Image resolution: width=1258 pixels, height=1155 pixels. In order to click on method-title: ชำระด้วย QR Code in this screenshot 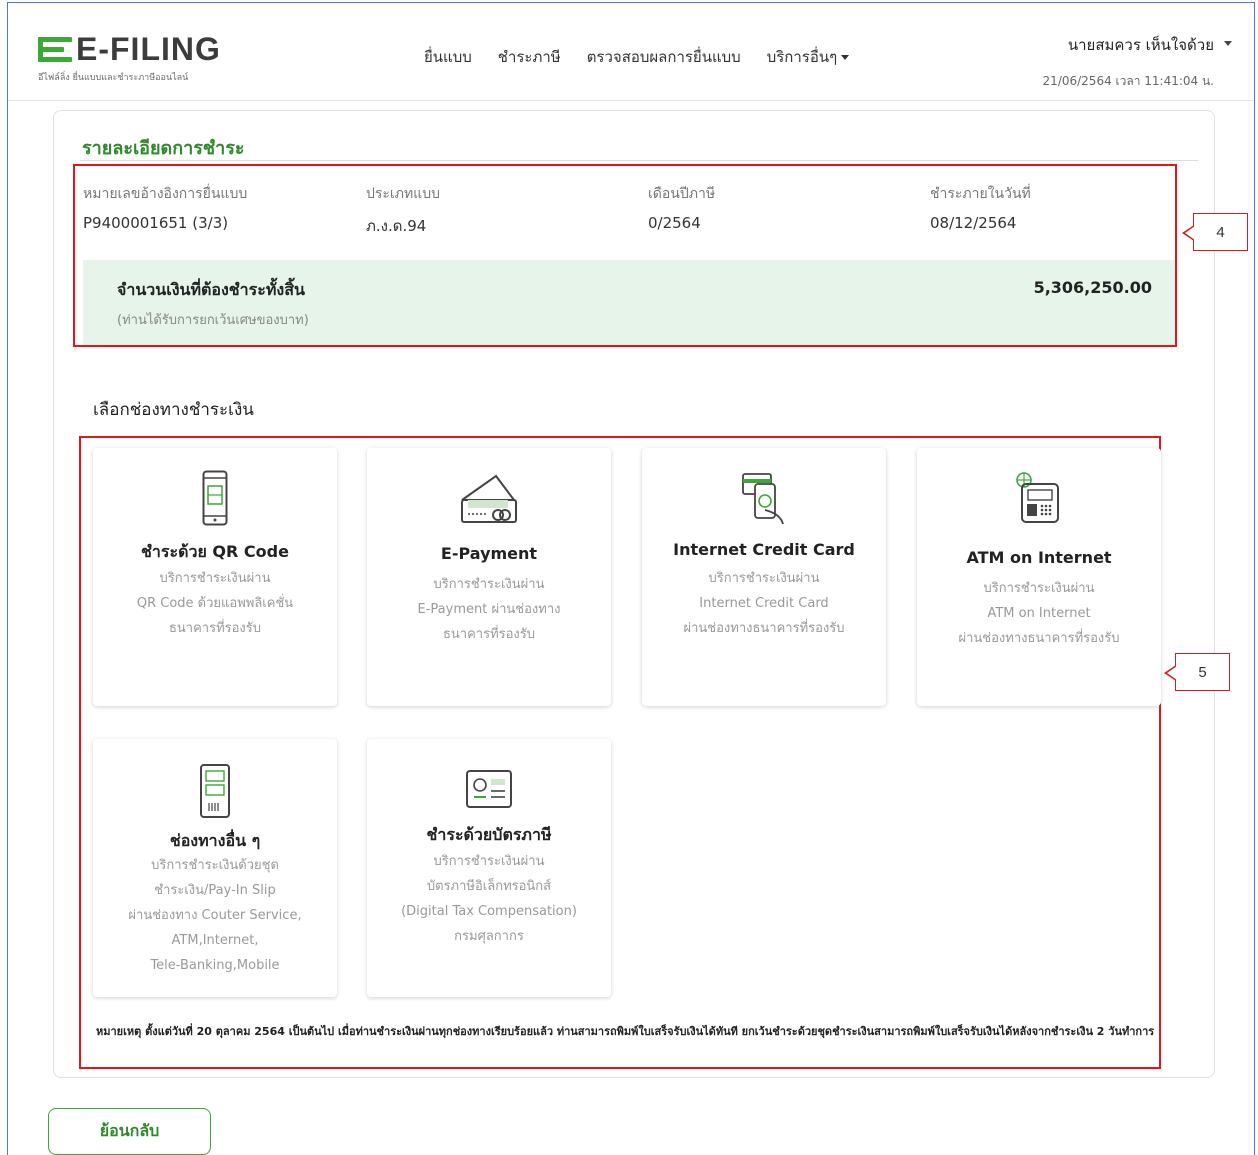, I will do `click(215, 551)`.